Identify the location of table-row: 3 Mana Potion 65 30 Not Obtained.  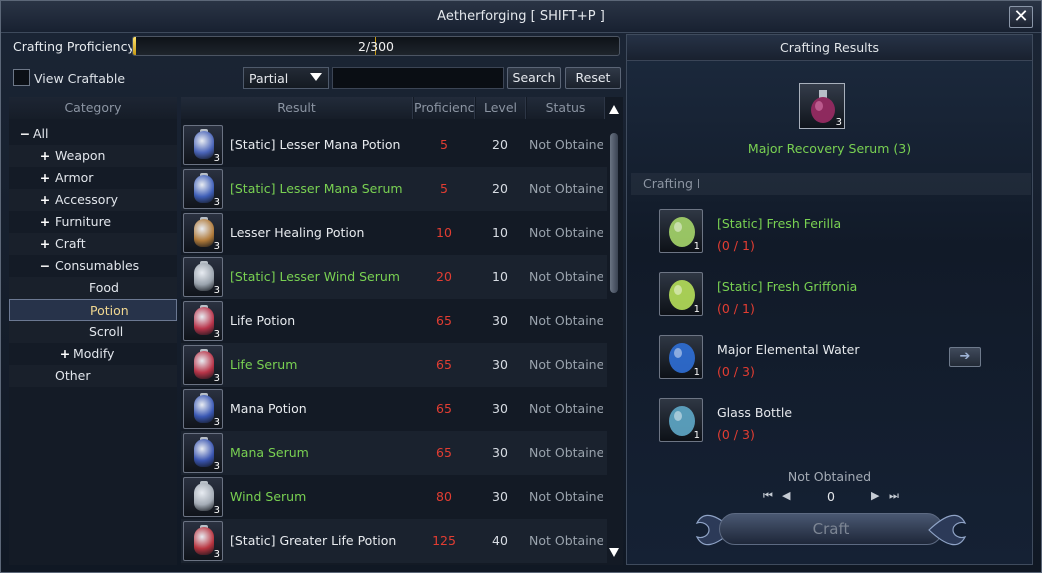
(394, 409).